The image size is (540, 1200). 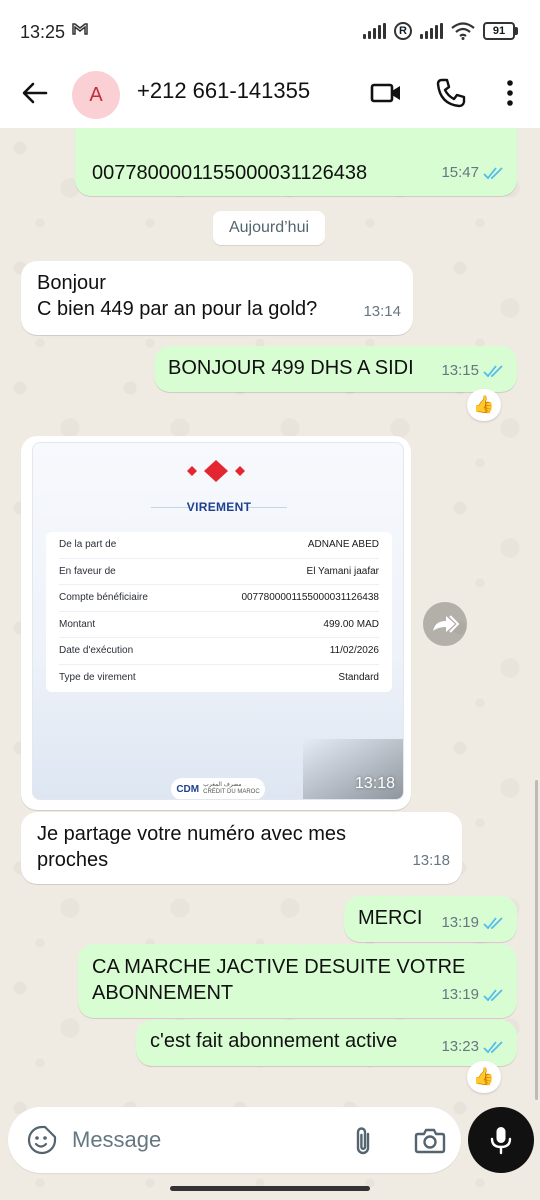 I want to click on status-time: 13:25, so click(x=43, y=32).